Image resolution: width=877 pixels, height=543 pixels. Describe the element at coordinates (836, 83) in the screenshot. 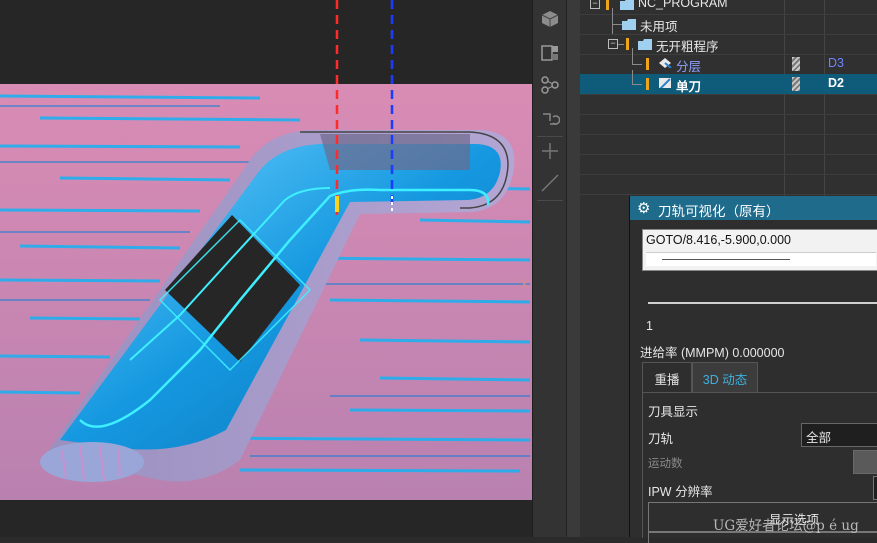

I see `tool-name: D2` at that location.